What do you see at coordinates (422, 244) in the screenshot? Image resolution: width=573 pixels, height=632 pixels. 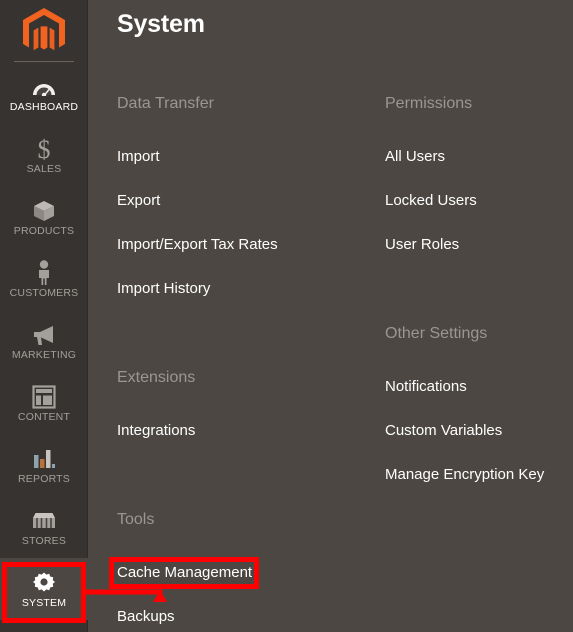 I see `menu-link-user-roles: User Roles` at bounding box center [422, 244].